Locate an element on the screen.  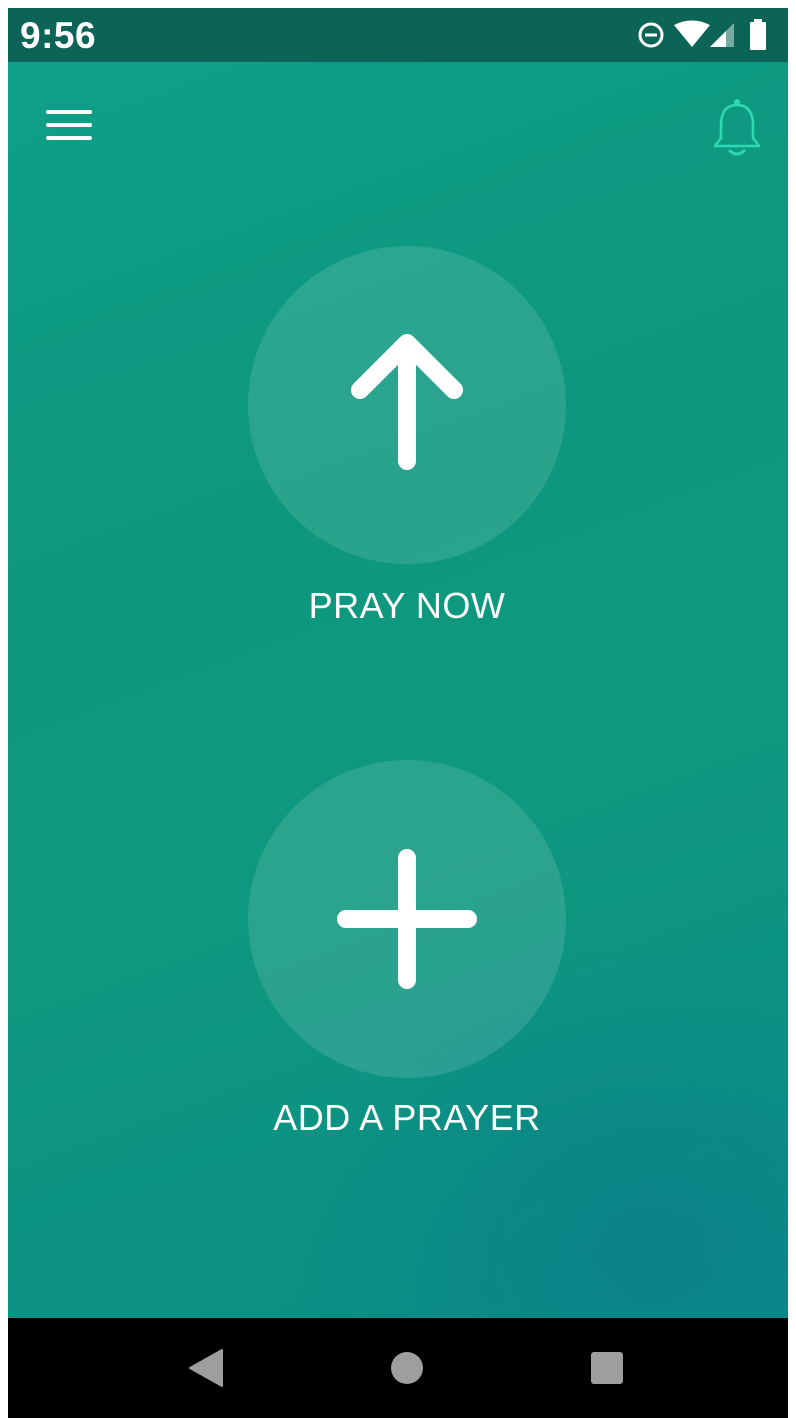
home-icon is located at coordinates (407, 1368).